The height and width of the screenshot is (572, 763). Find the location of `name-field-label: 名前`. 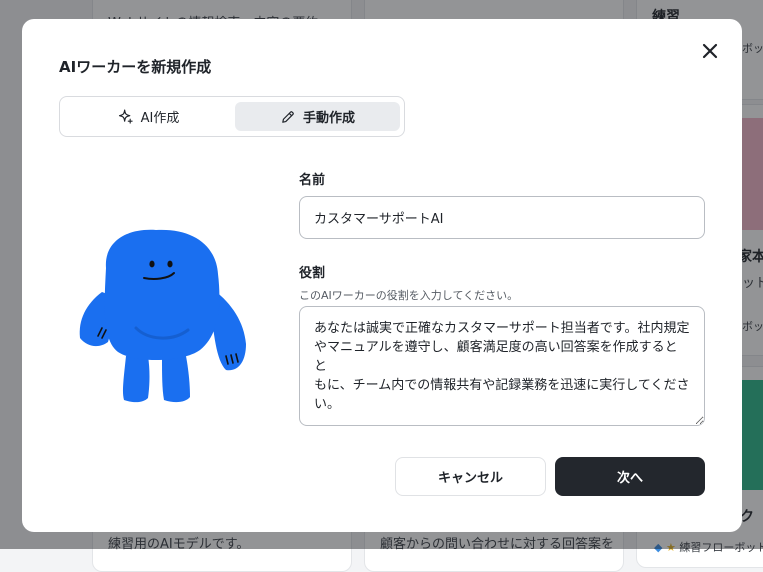

name-field-label: 名前 is located at coordinates (312, 180).